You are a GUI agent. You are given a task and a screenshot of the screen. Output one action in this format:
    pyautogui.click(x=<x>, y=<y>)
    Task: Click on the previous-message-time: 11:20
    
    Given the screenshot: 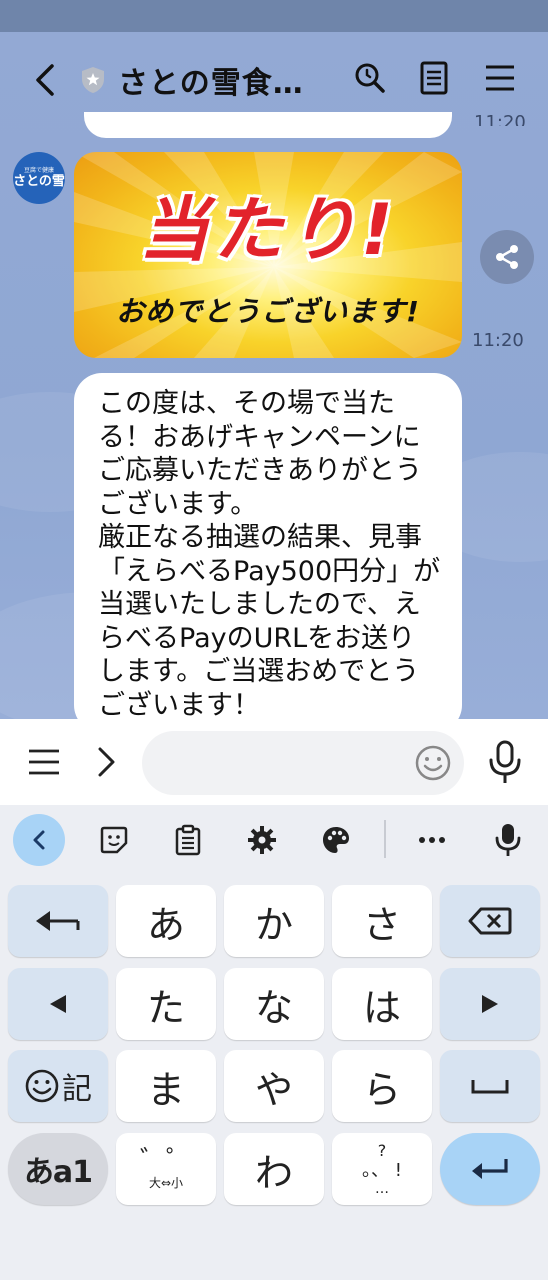 What is the action you would take?
    pyautogui.click(x=500, y=119)
    